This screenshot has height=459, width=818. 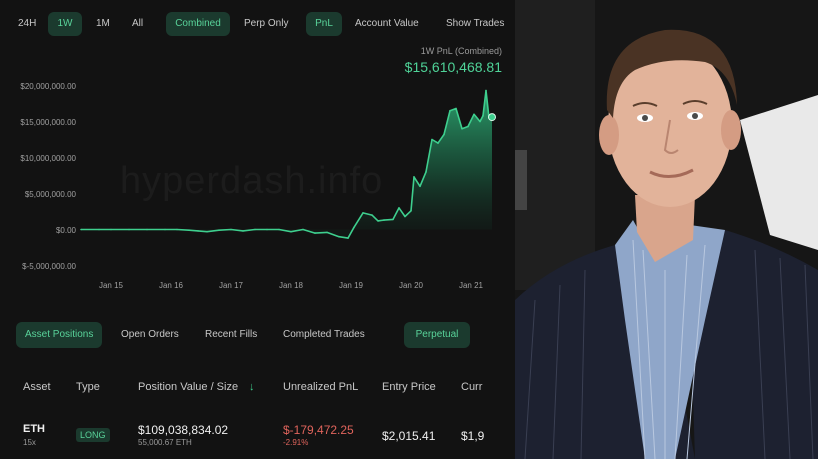 What do you see at coordinates (409, 387) in the screenshot?
I see `column-header-entry-price: Entry Price` at bounding box center [409, 387].